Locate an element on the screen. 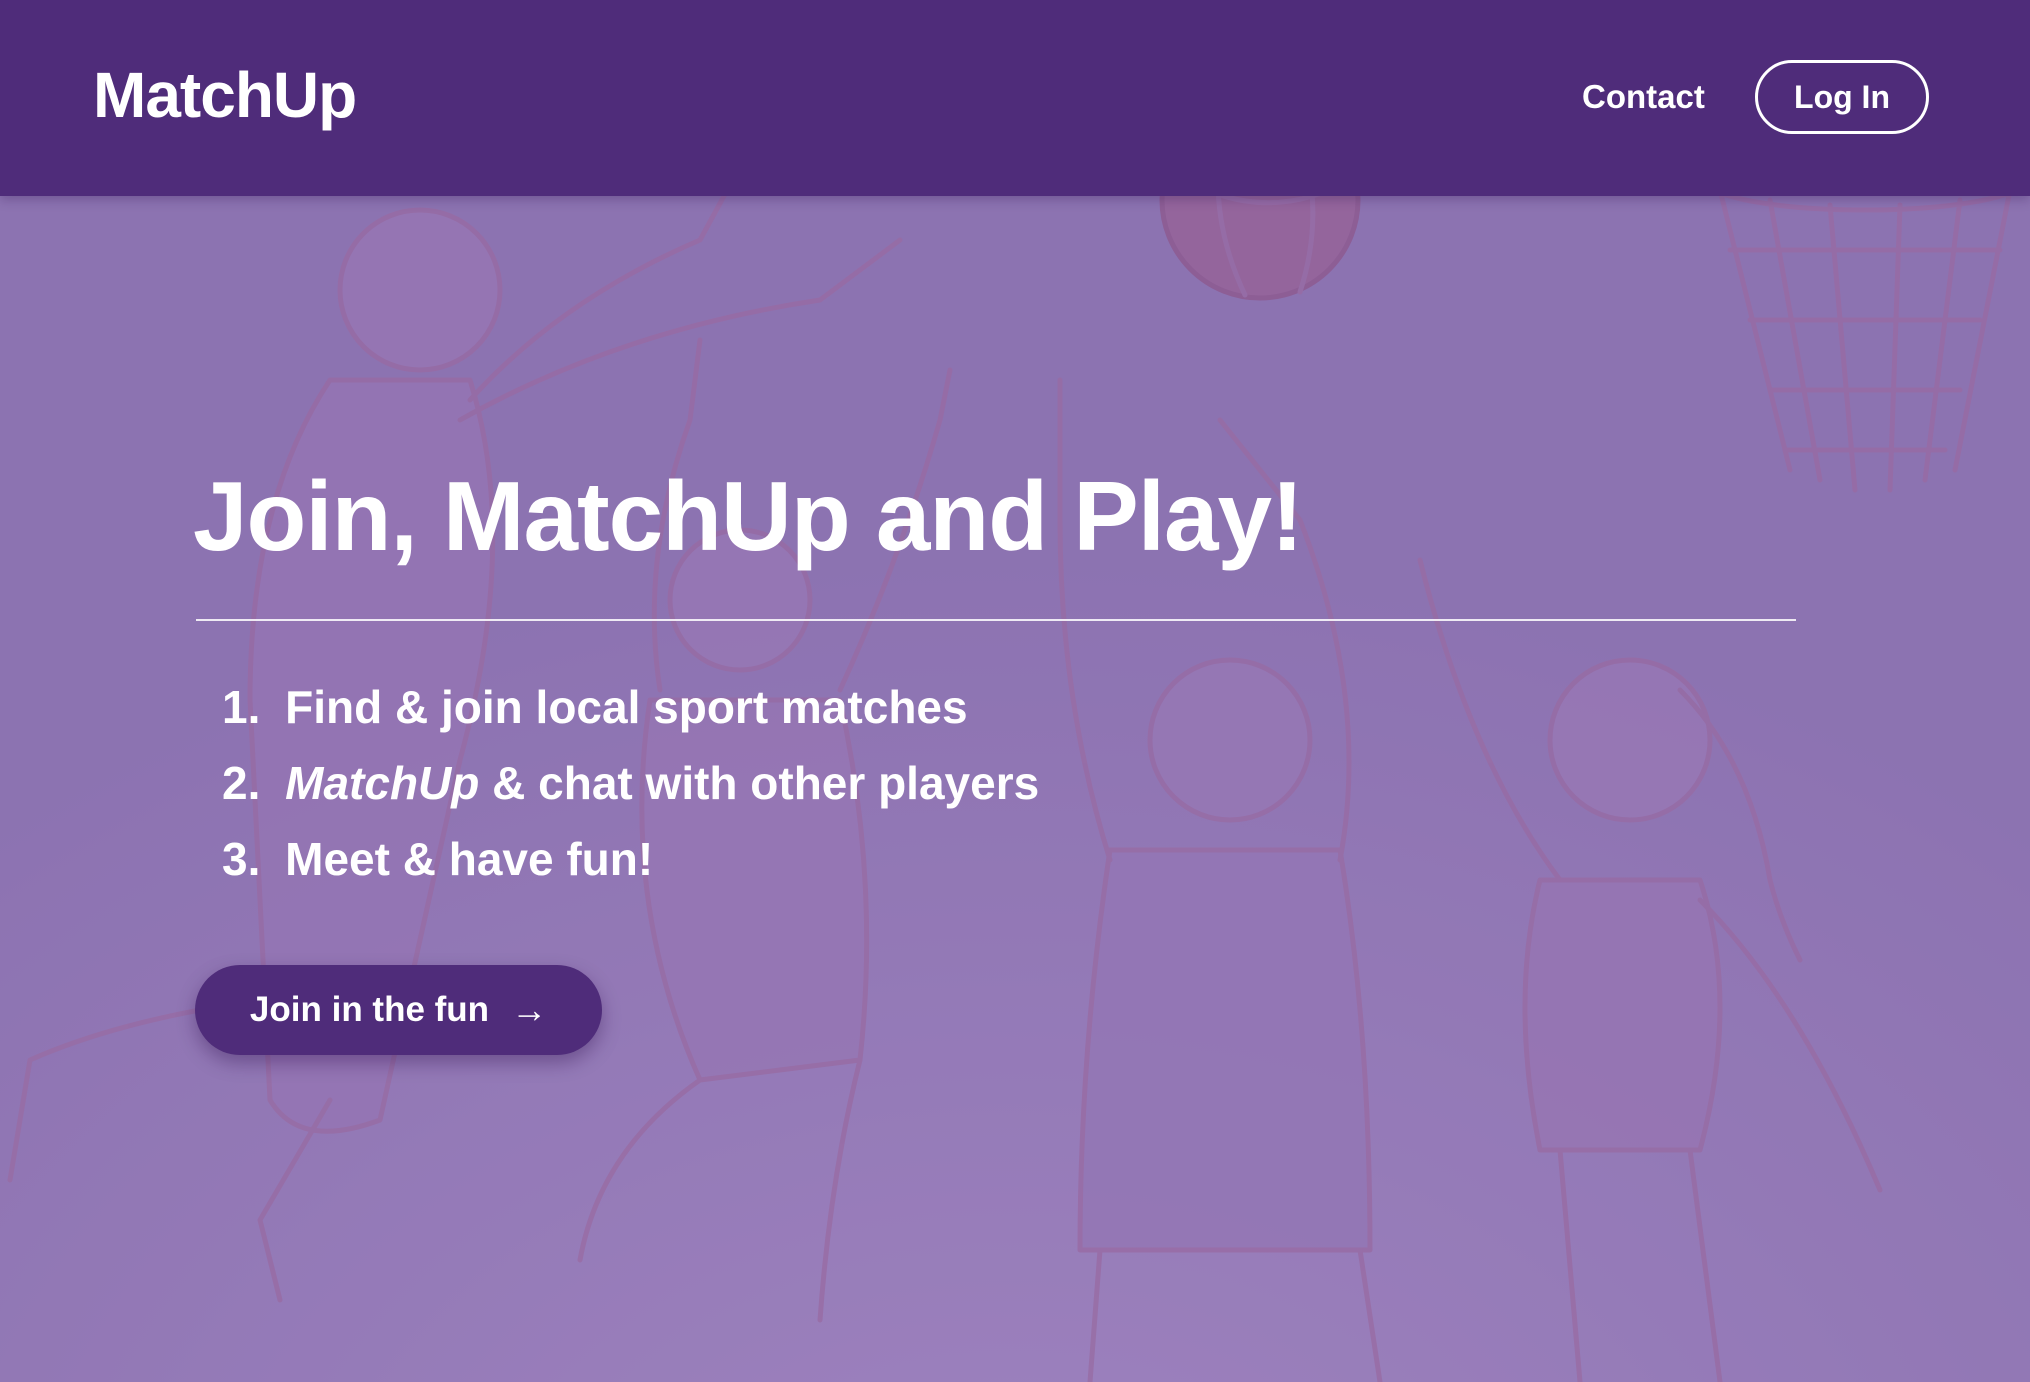 This screenshot has height=1382, width=2030. step-item: 2. MatchUp & chat with other players is located at coordinates (630, 786).